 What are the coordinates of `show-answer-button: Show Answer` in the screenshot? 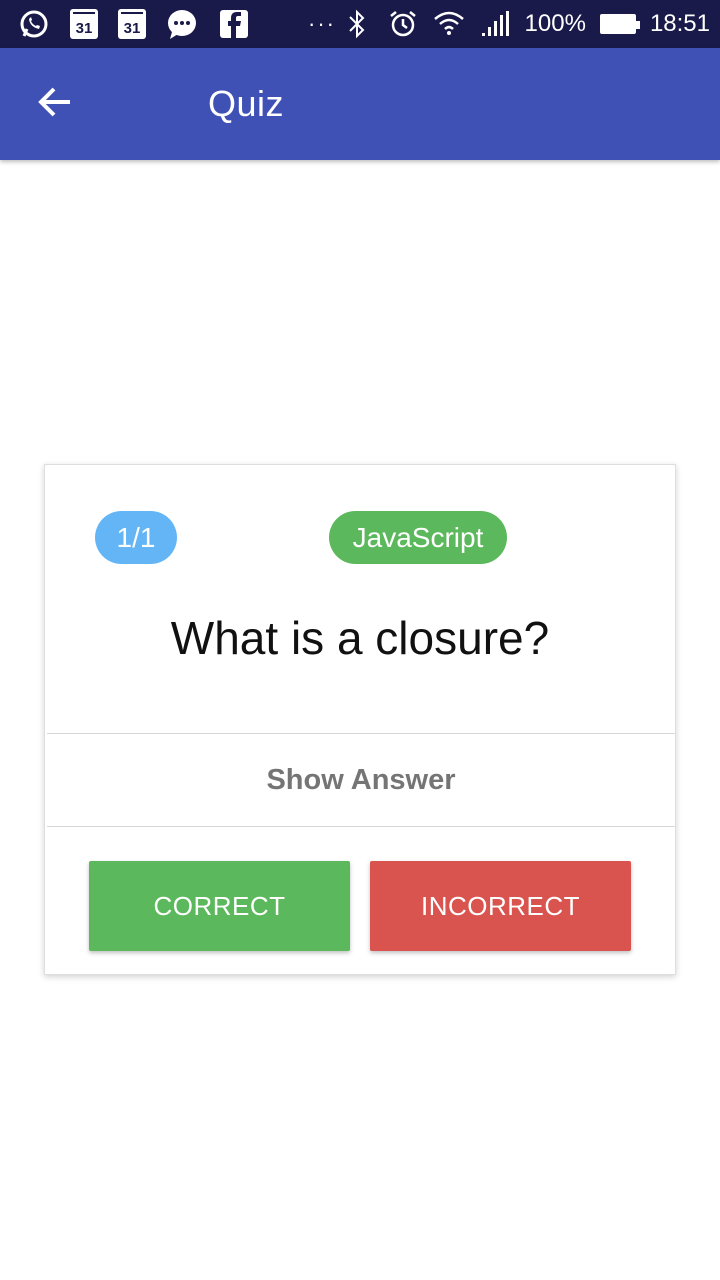 It's located at (361, 780).